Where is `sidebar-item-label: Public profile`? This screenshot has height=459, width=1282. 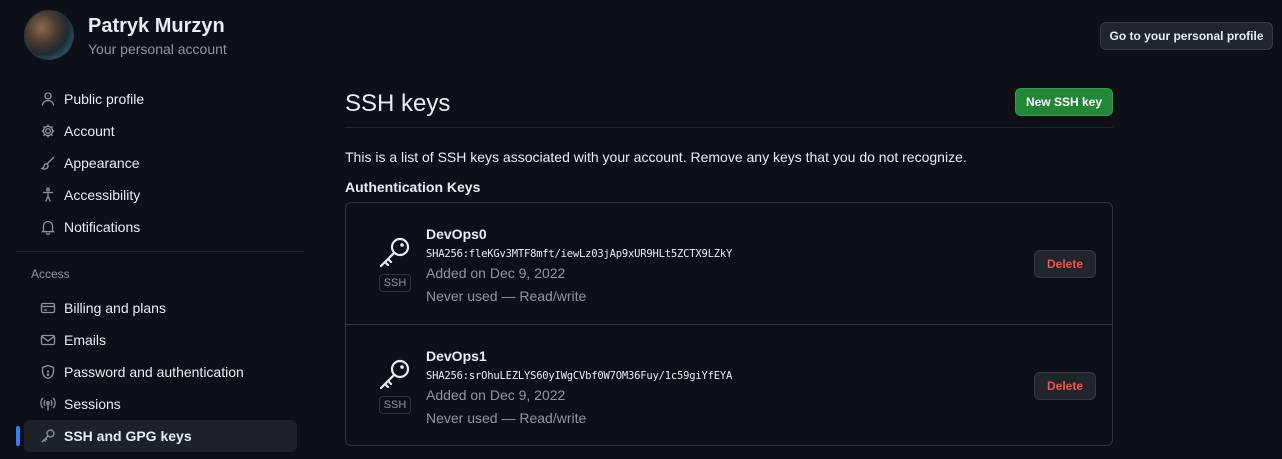 sidebar-item-label: Public profile is located at coordinates (104, 99).